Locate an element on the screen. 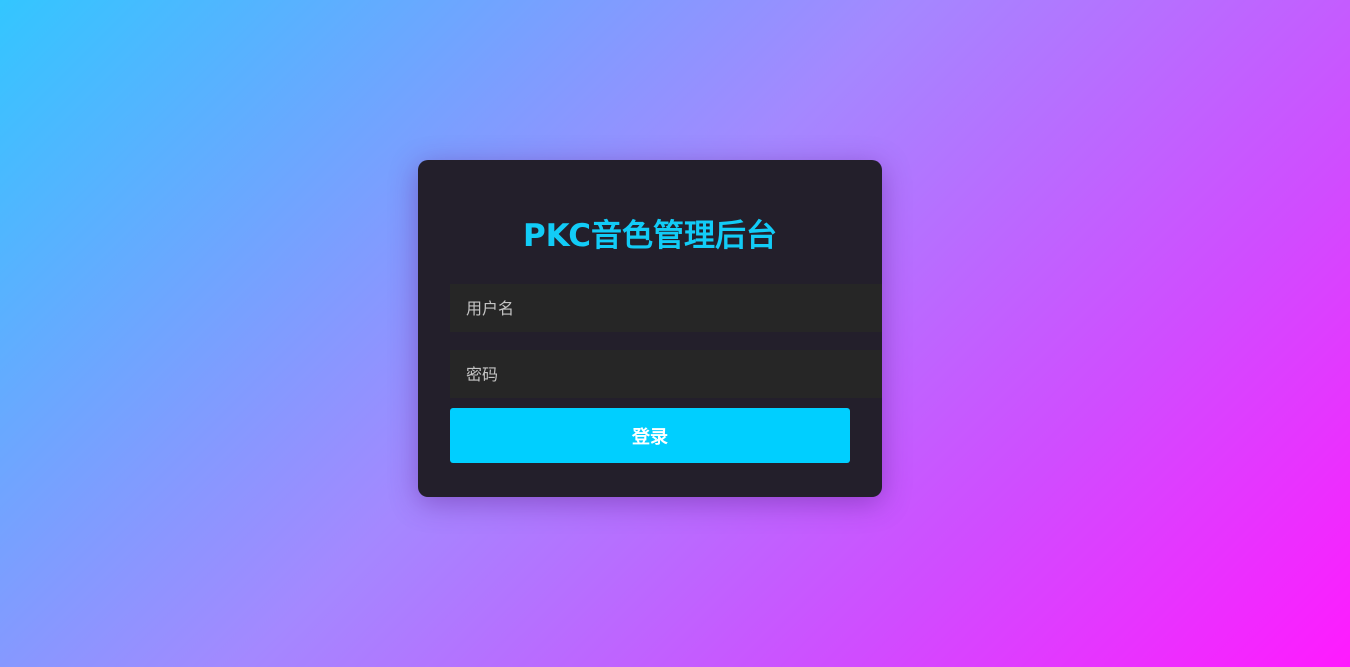 This screenshot has height=667, width=1350. login-title: PKC音色管理后台 is located at coordinates (650, 236).